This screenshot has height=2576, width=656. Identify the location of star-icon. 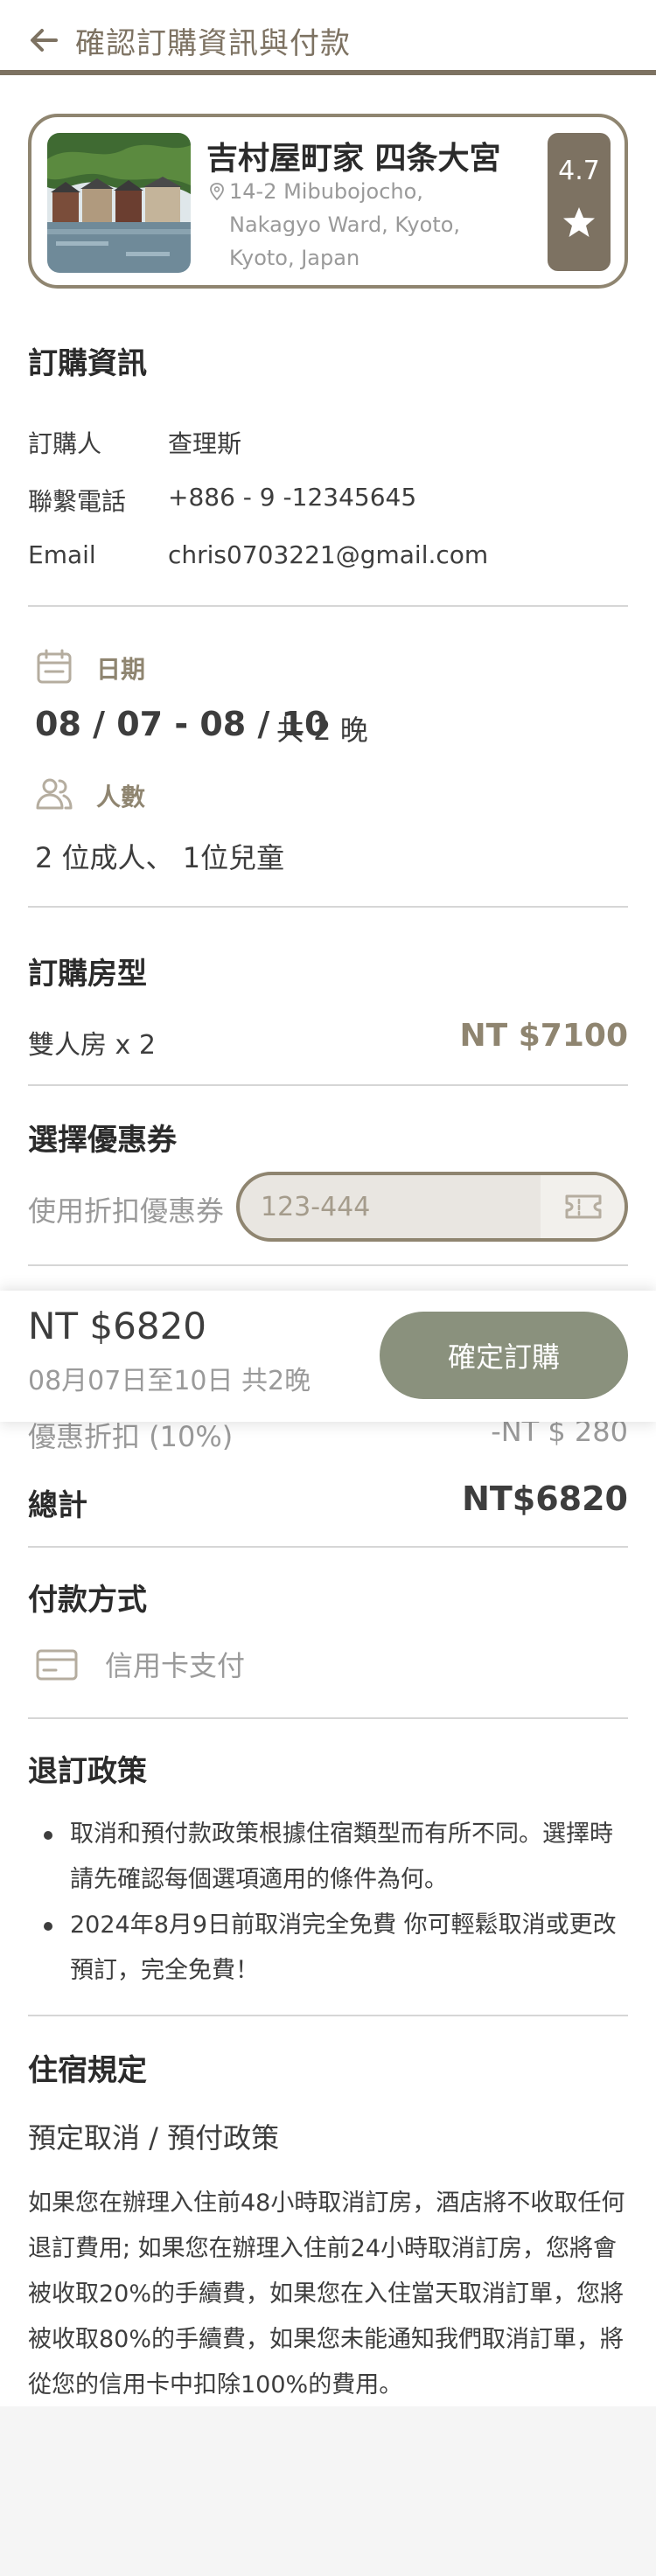
(579, 222).